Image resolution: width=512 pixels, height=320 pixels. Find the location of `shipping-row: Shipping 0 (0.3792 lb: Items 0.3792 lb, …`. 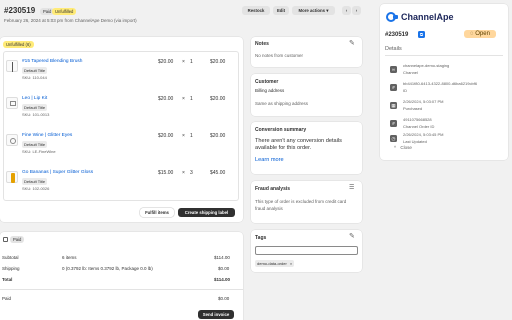

shipping-row: Shipping 0 (0.3792 lb: Items 0.3792 lb, … is located at coordinates (119, 269).